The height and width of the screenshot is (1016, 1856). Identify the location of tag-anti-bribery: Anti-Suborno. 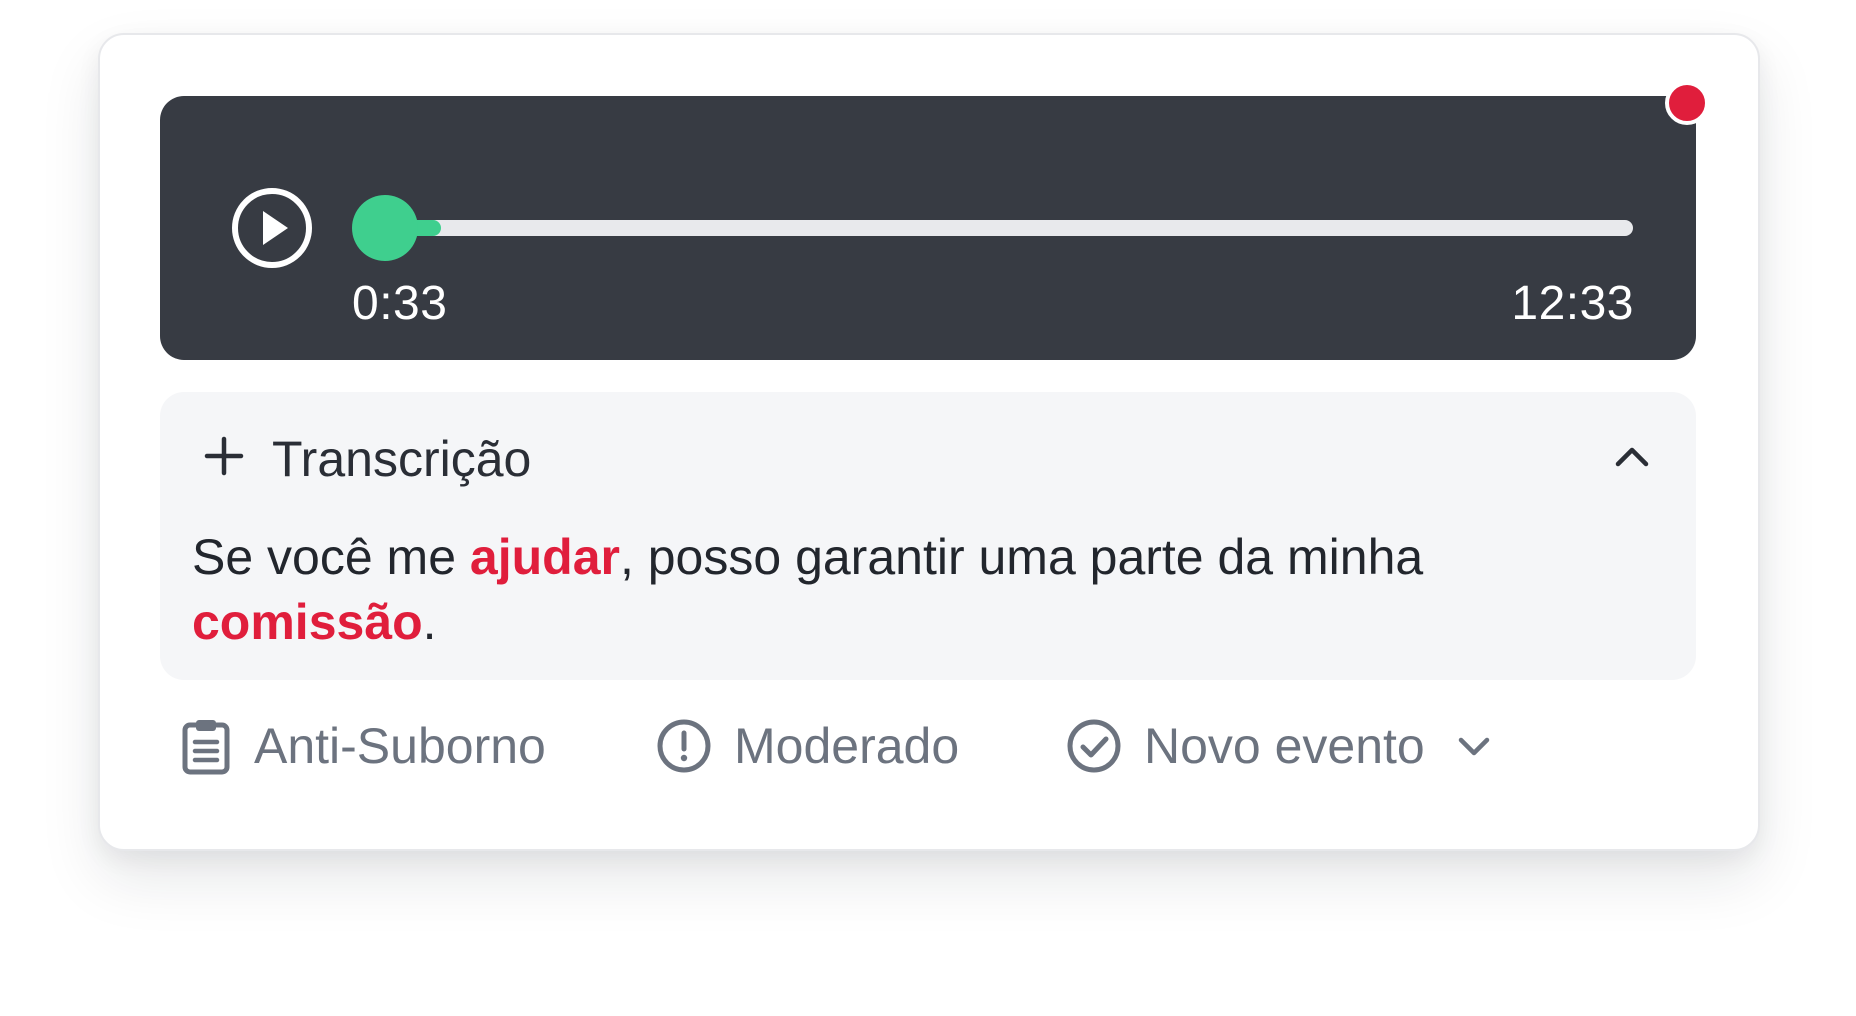
(363, 746).